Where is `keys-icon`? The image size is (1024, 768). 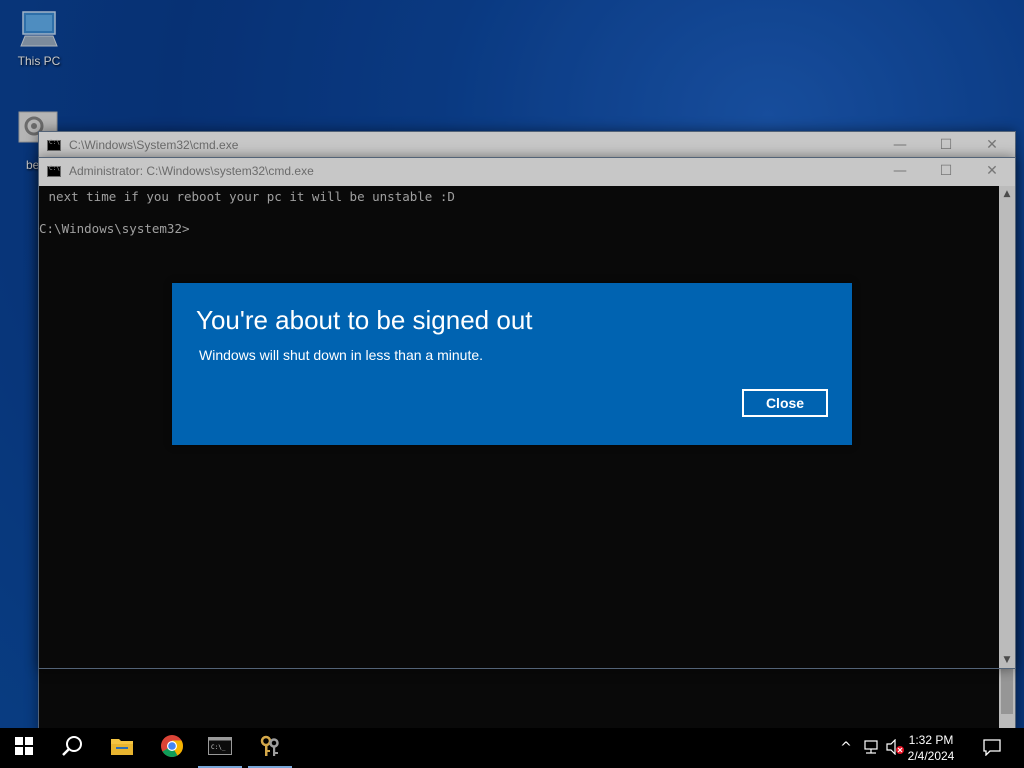
keys-icon is located at coordinates (270, 748).